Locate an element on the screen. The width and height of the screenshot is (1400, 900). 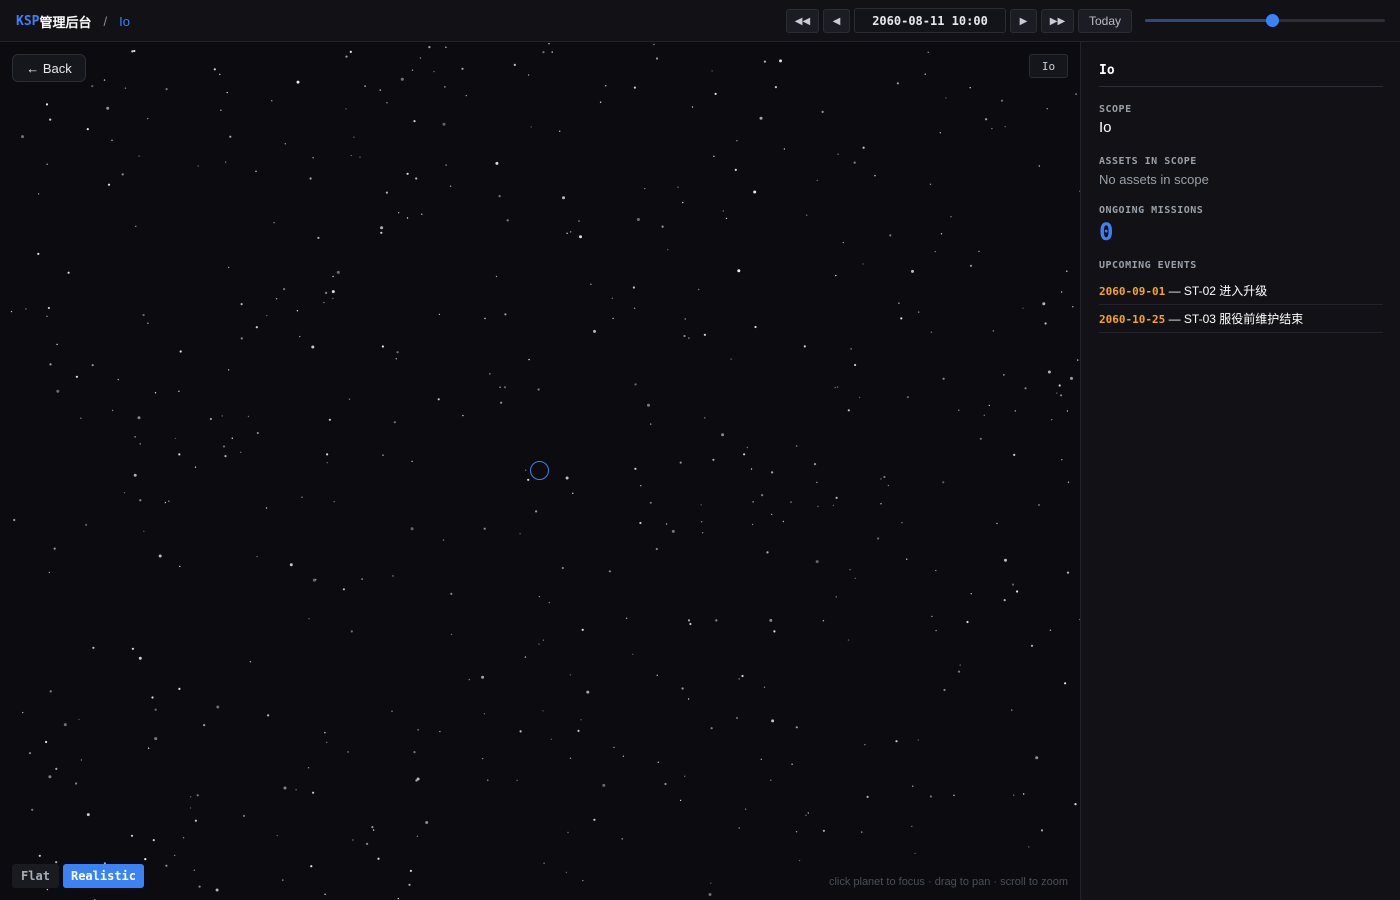
mode-flat-button: Flat is located at coordinates (35, 876).